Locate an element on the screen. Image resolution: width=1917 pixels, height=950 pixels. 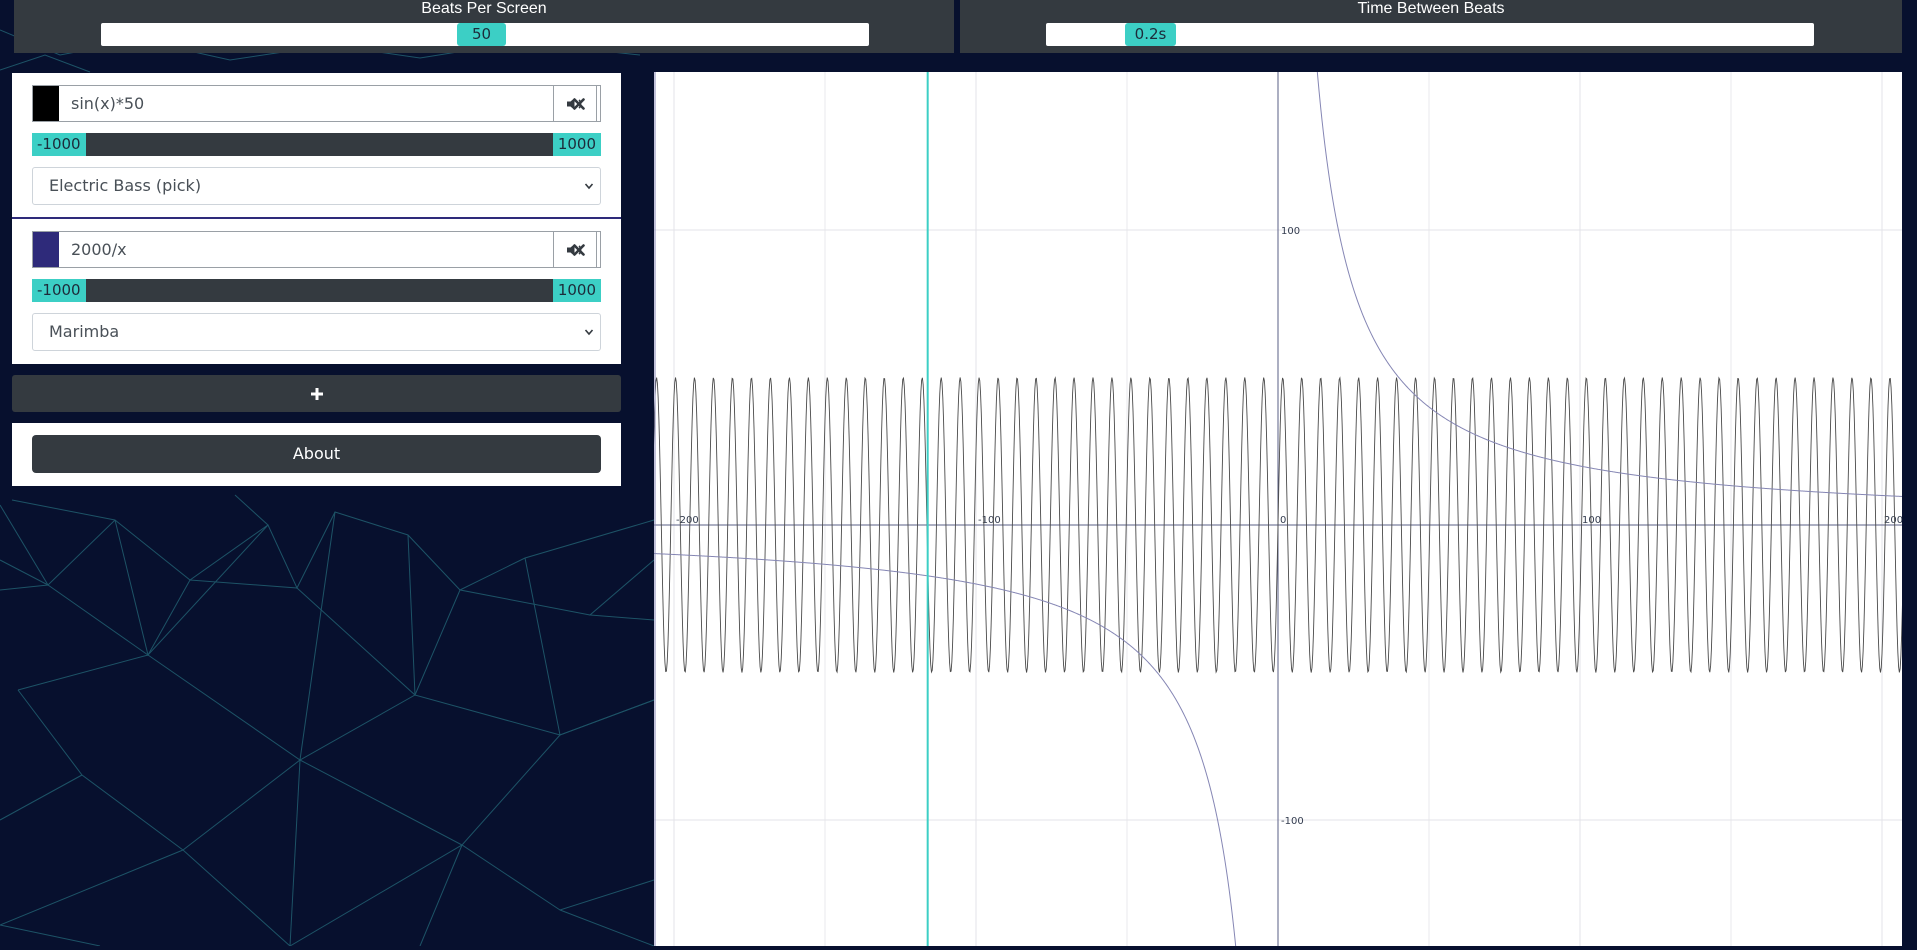
equation-card: 2000/x -1000 1000 Marimba is located at coordinates (316, 291).